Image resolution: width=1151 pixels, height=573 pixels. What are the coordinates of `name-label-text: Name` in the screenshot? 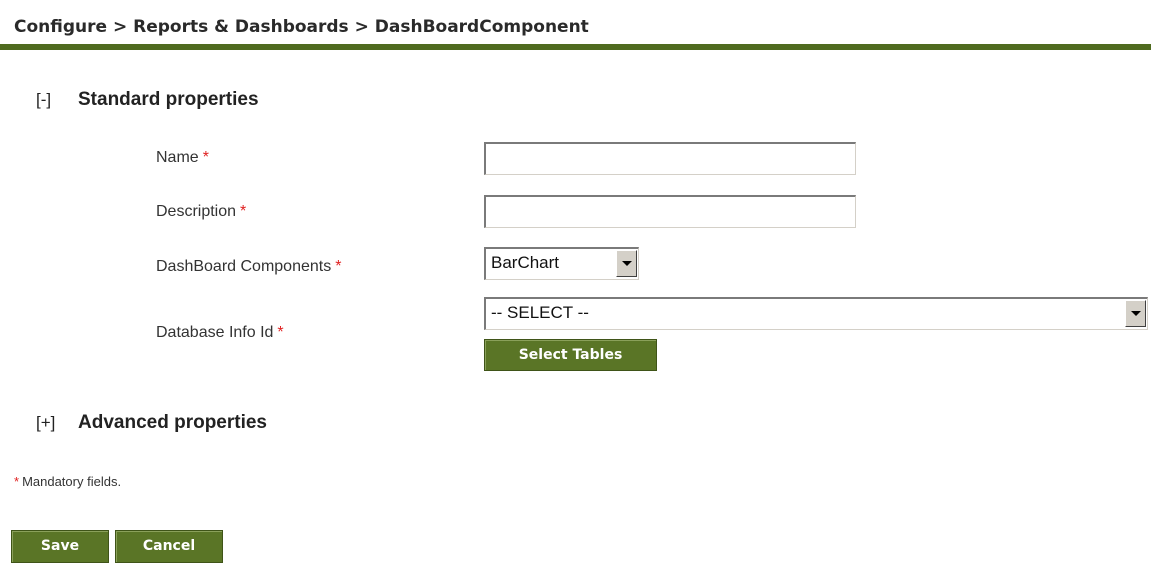 It's located at (177, 157).